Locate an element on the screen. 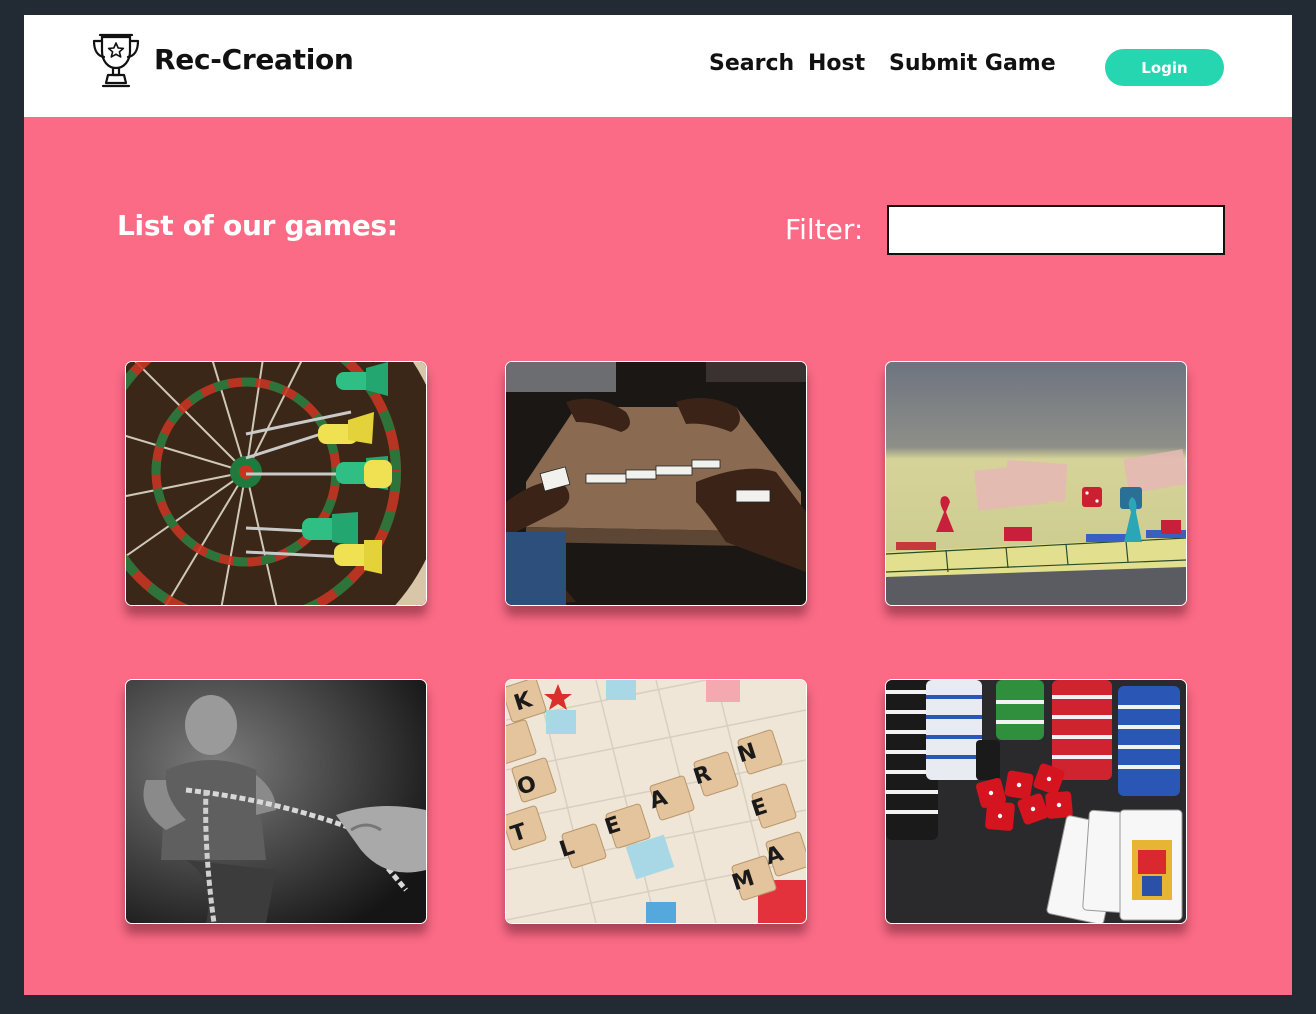 The width and height of the screenshot is (1316, 1014). brand-name: Rec-Creation is located at coordinates (254, 59).